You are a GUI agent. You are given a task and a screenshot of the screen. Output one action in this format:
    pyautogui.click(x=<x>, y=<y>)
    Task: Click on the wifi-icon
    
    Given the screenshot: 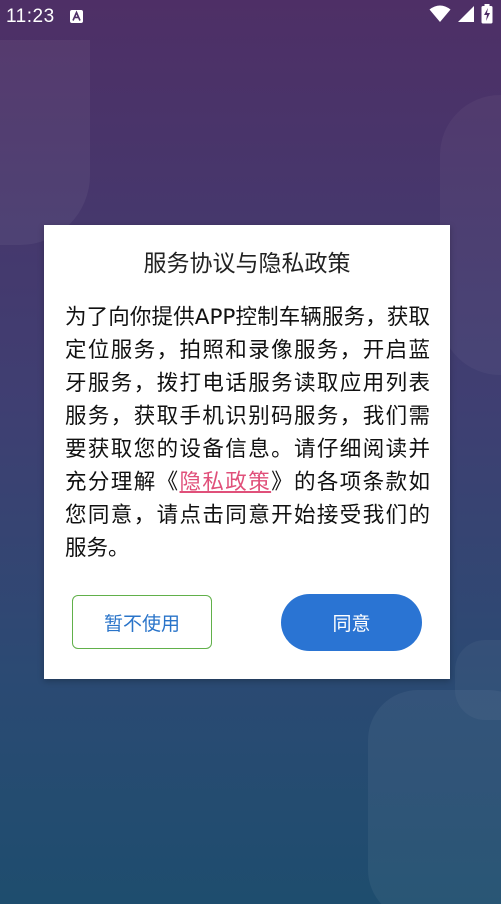 What is the action you would take?
    pyautogui.click(x=440, y=16)
    